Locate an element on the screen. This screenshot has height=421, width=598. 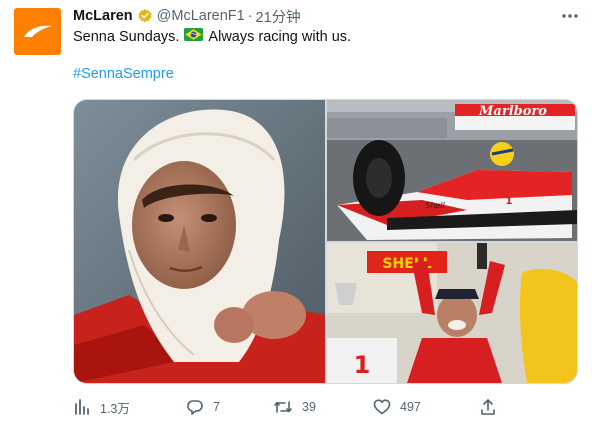
author-handle: @McLarenF1 is located at coordinates (201, 16).